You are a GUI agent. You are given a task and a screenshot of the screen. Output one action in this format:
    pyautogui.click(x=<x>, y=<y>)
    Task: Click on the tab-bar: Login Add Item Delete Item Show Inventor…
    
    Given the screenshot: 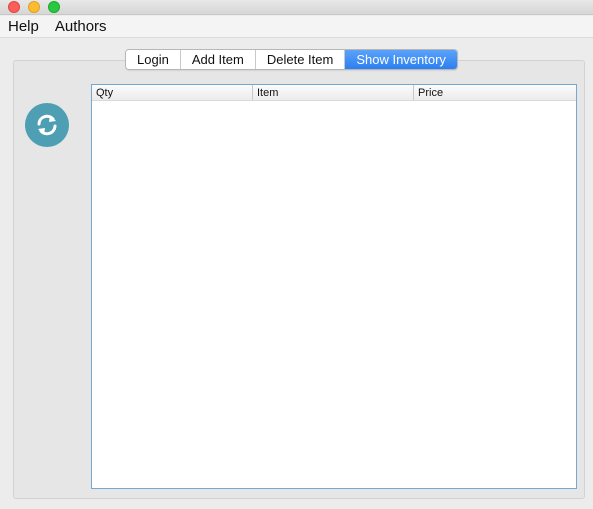 What is the action you would take?
    pyautogui.click(x=291, y=59)
    